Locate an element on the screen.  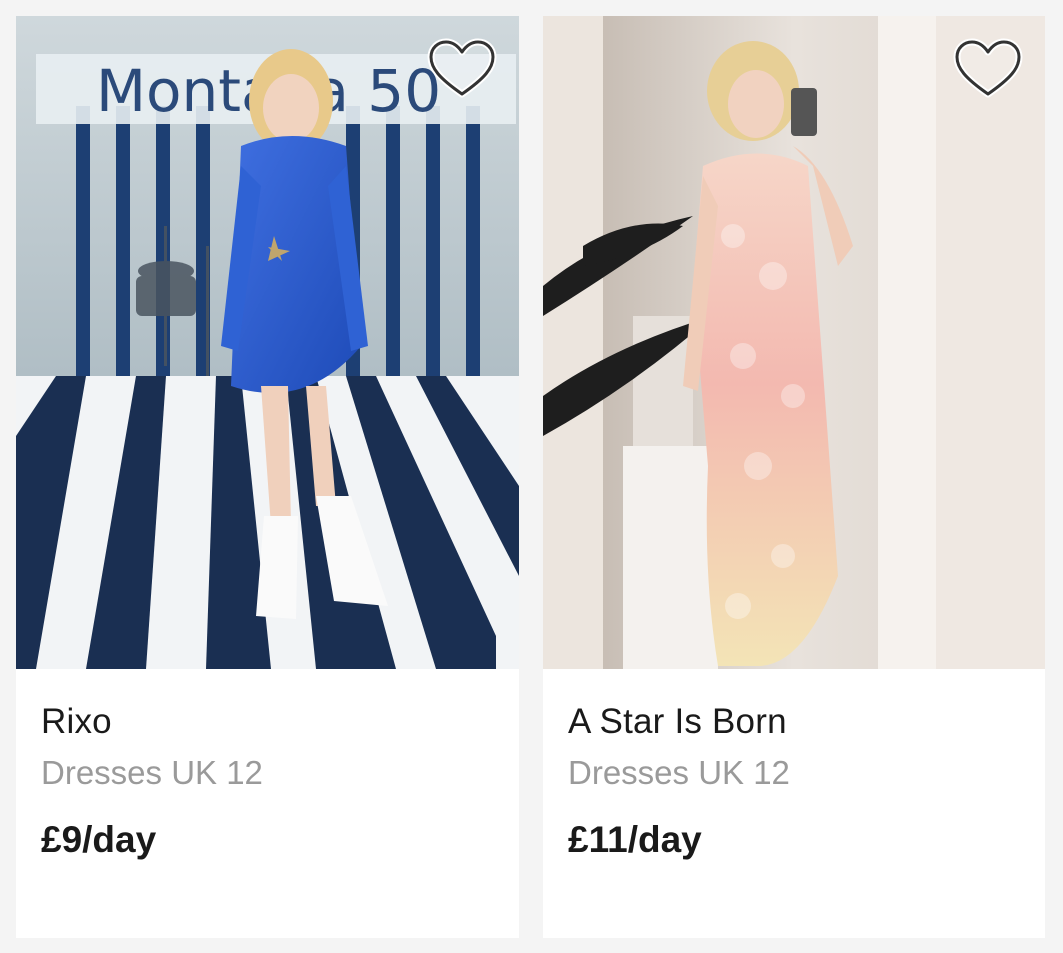
listing-title: A Star Is Born is located at coordinates (677, 722).